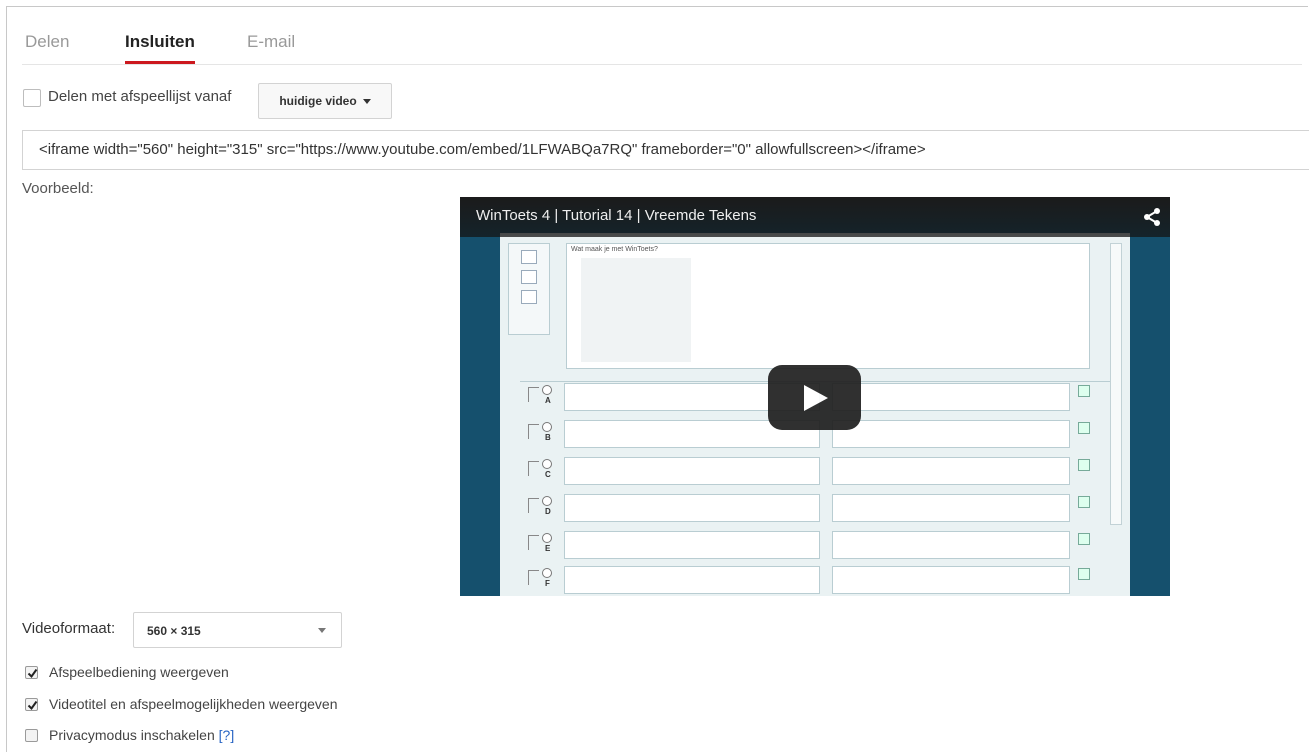  Describe the element at coordinates (69, 628) in the screenshot. I see `video-size-label: Videoformaat:` at that location.